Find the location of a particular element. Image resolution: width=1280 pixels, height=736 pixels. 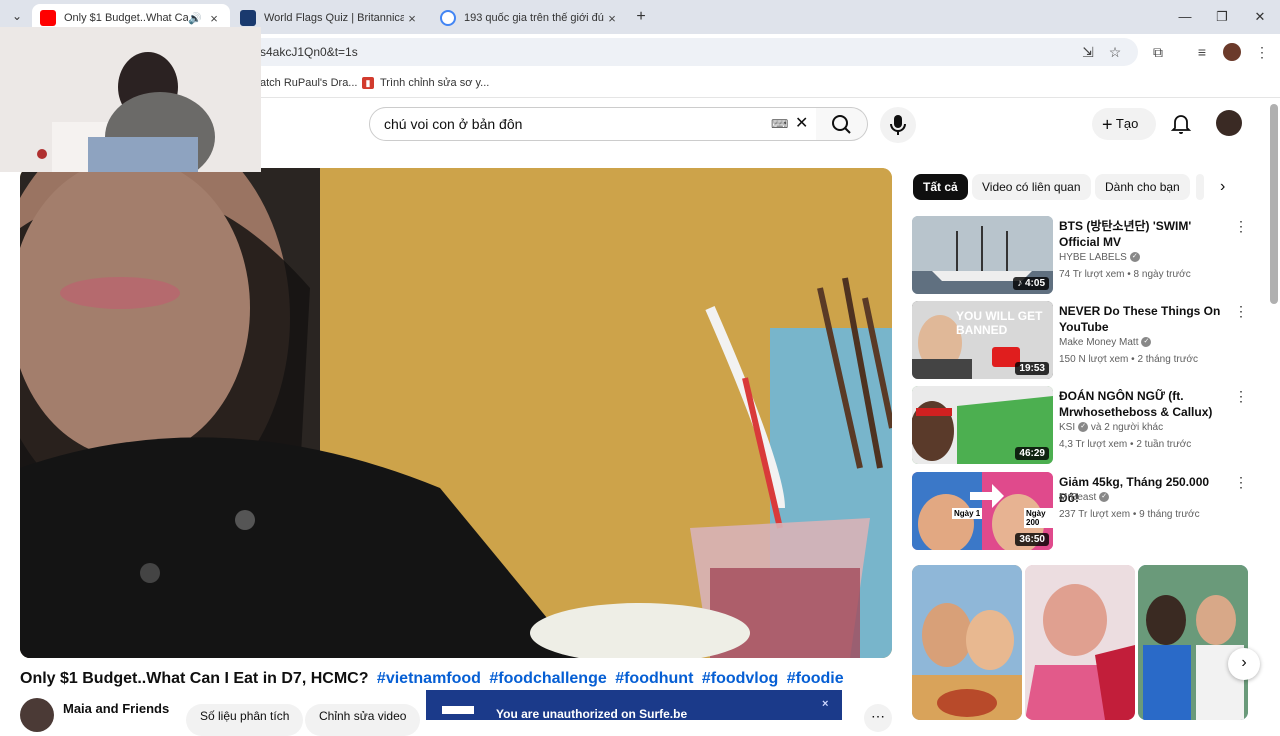

more-actions-icon: ⋯ is located at coordinates (878, 718).